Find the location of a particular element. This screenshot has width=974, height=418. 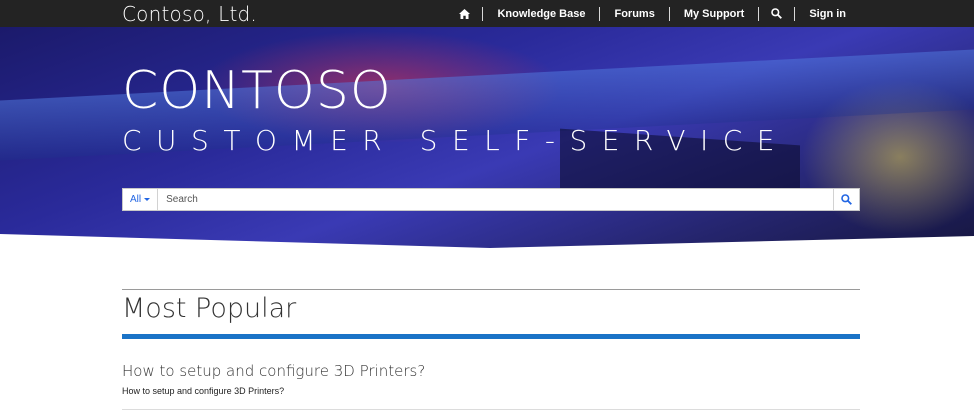

search-input is located at coordinates (495, 199).